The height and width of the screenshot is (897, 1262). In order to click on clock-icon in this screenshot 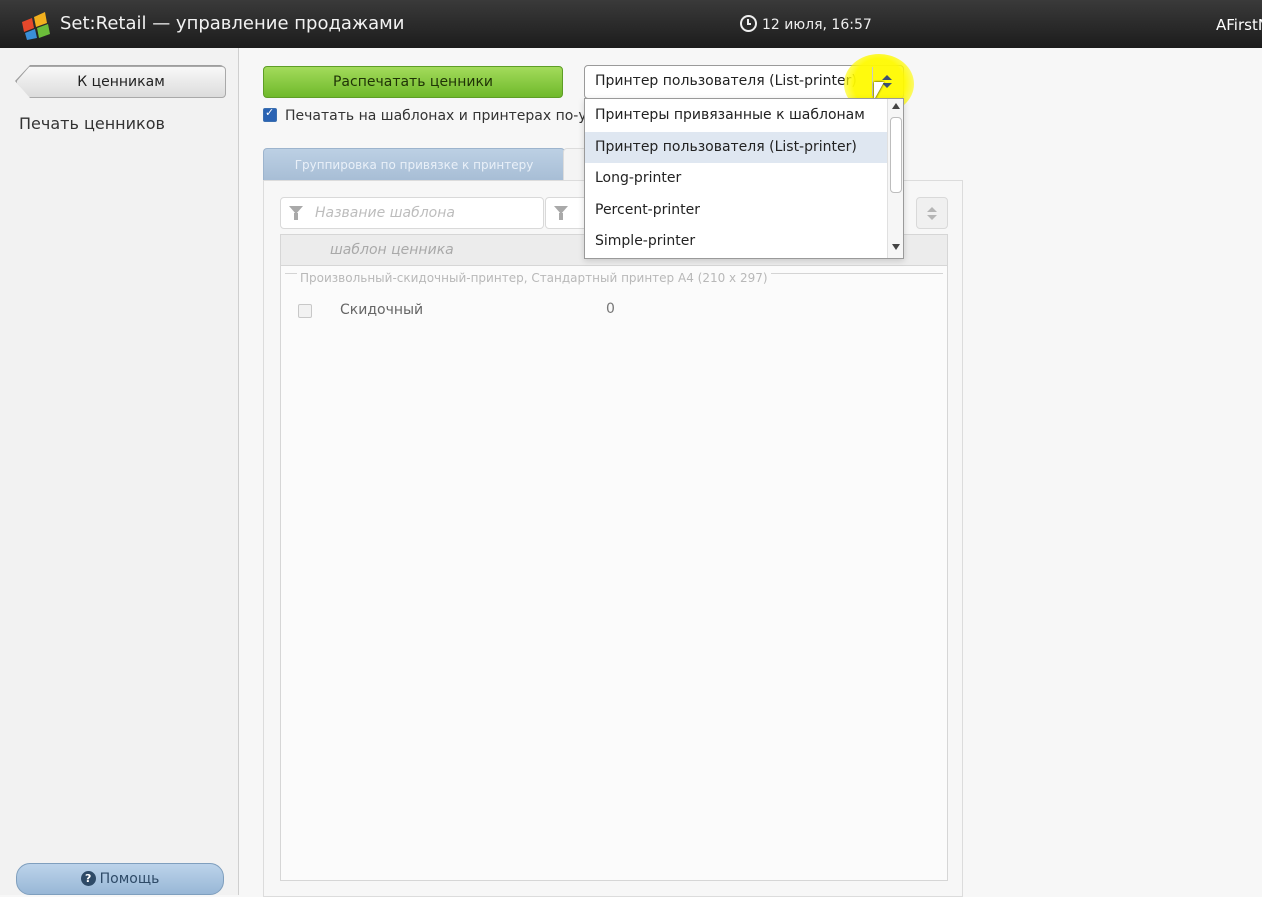, I will do `click(748, 23)`.